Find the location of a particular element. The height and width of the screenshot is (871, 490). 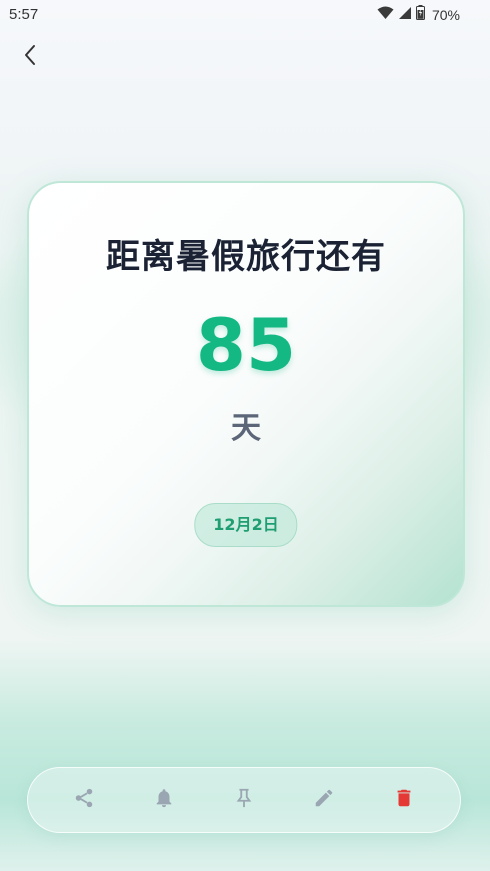

status-time: 5:57 is located at coordinates (24, 14).